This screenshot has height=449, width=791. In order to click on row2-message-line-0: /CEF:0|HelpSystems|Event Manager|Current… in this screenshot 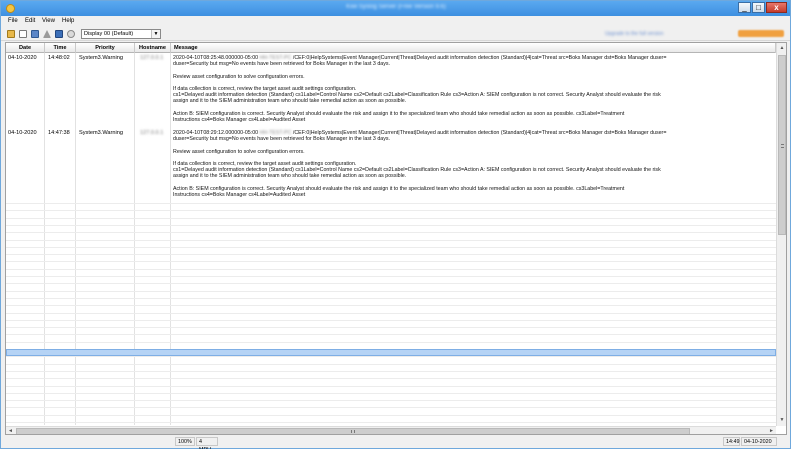, I will do `click(479, 133)`.